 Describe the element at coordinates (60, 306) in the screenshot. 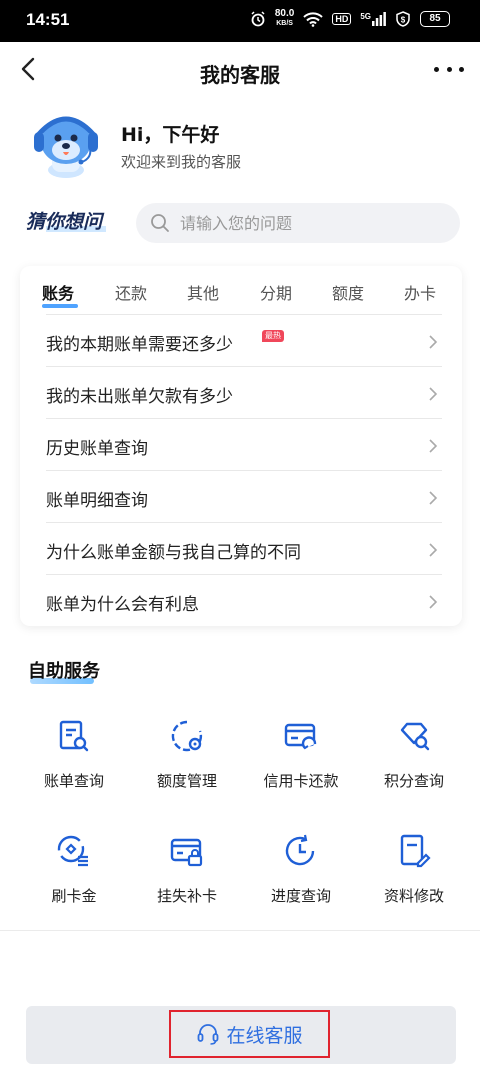

I see `active-tab-indicator` at that location.